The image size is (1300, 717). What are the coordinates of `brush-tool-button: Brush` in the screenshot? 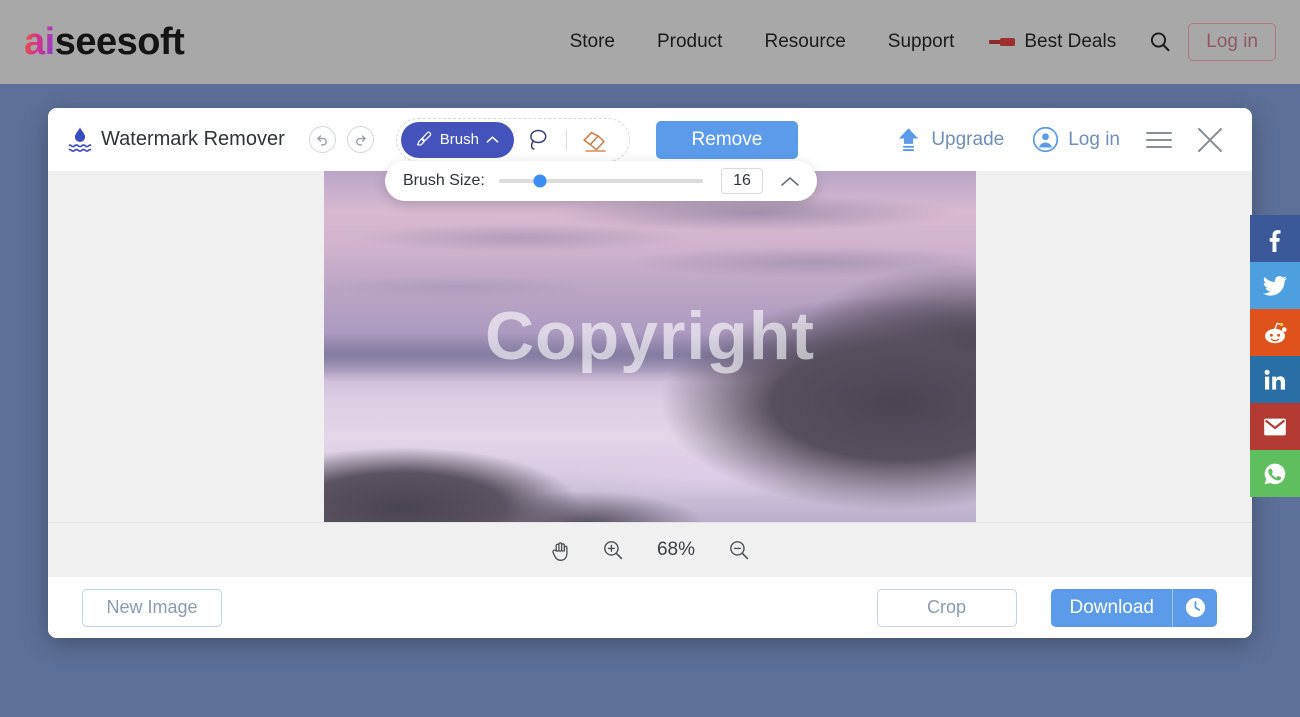 It's located at (457, 139).